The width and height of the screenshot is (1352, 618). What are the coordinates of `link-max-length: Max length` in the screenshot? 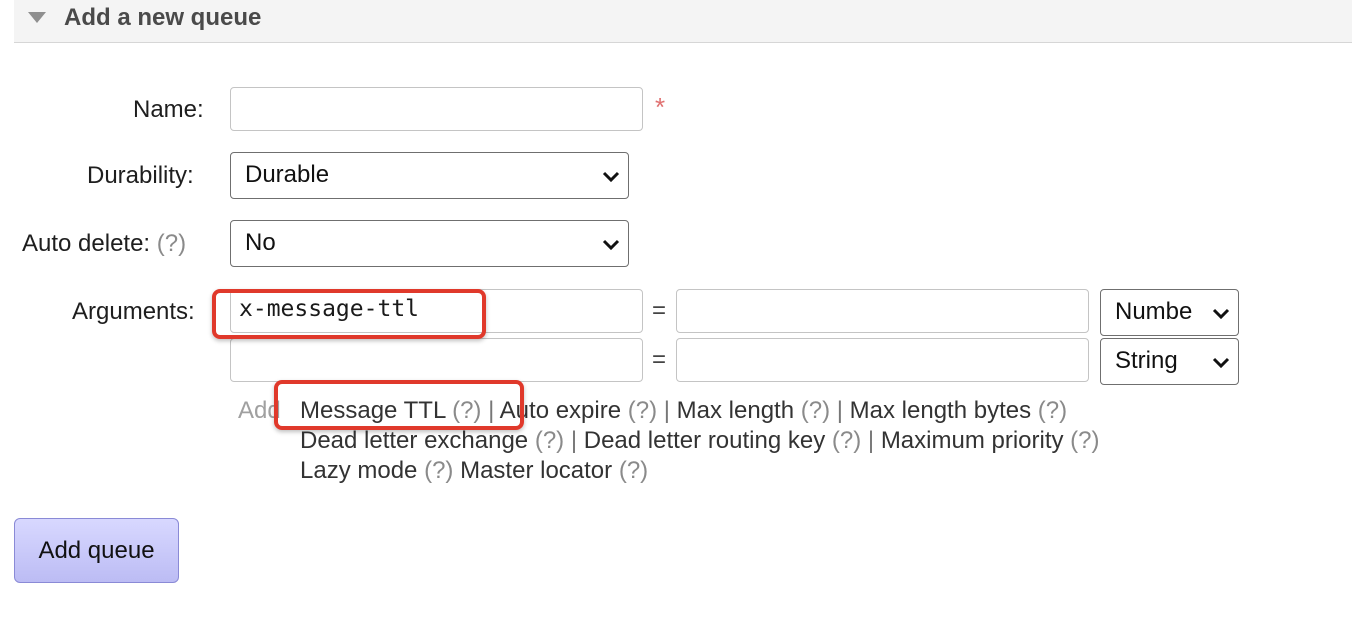 It's located at (735, 410).